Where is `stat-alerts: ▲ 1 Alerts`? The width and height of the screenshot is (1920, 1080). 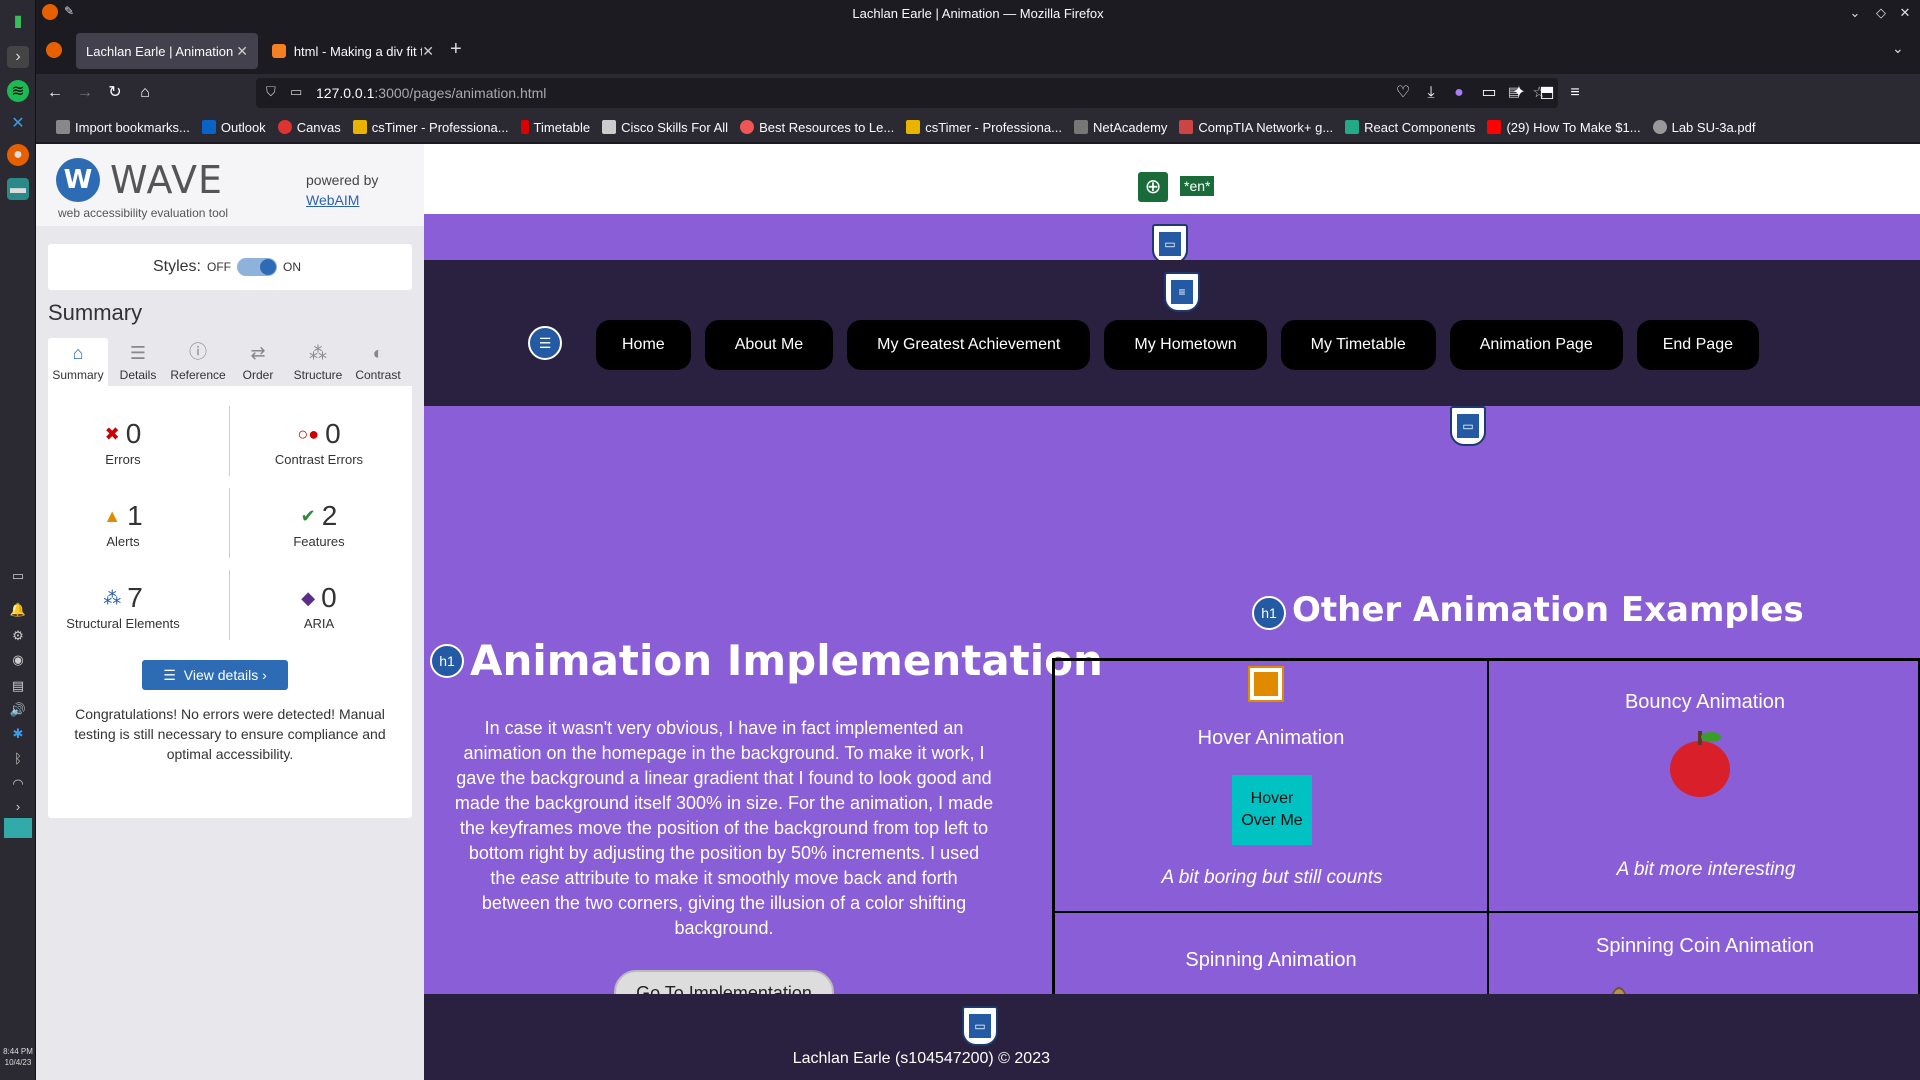
stat-alerts: ▲ 1 Alerts is located at coordinates (123, 524).